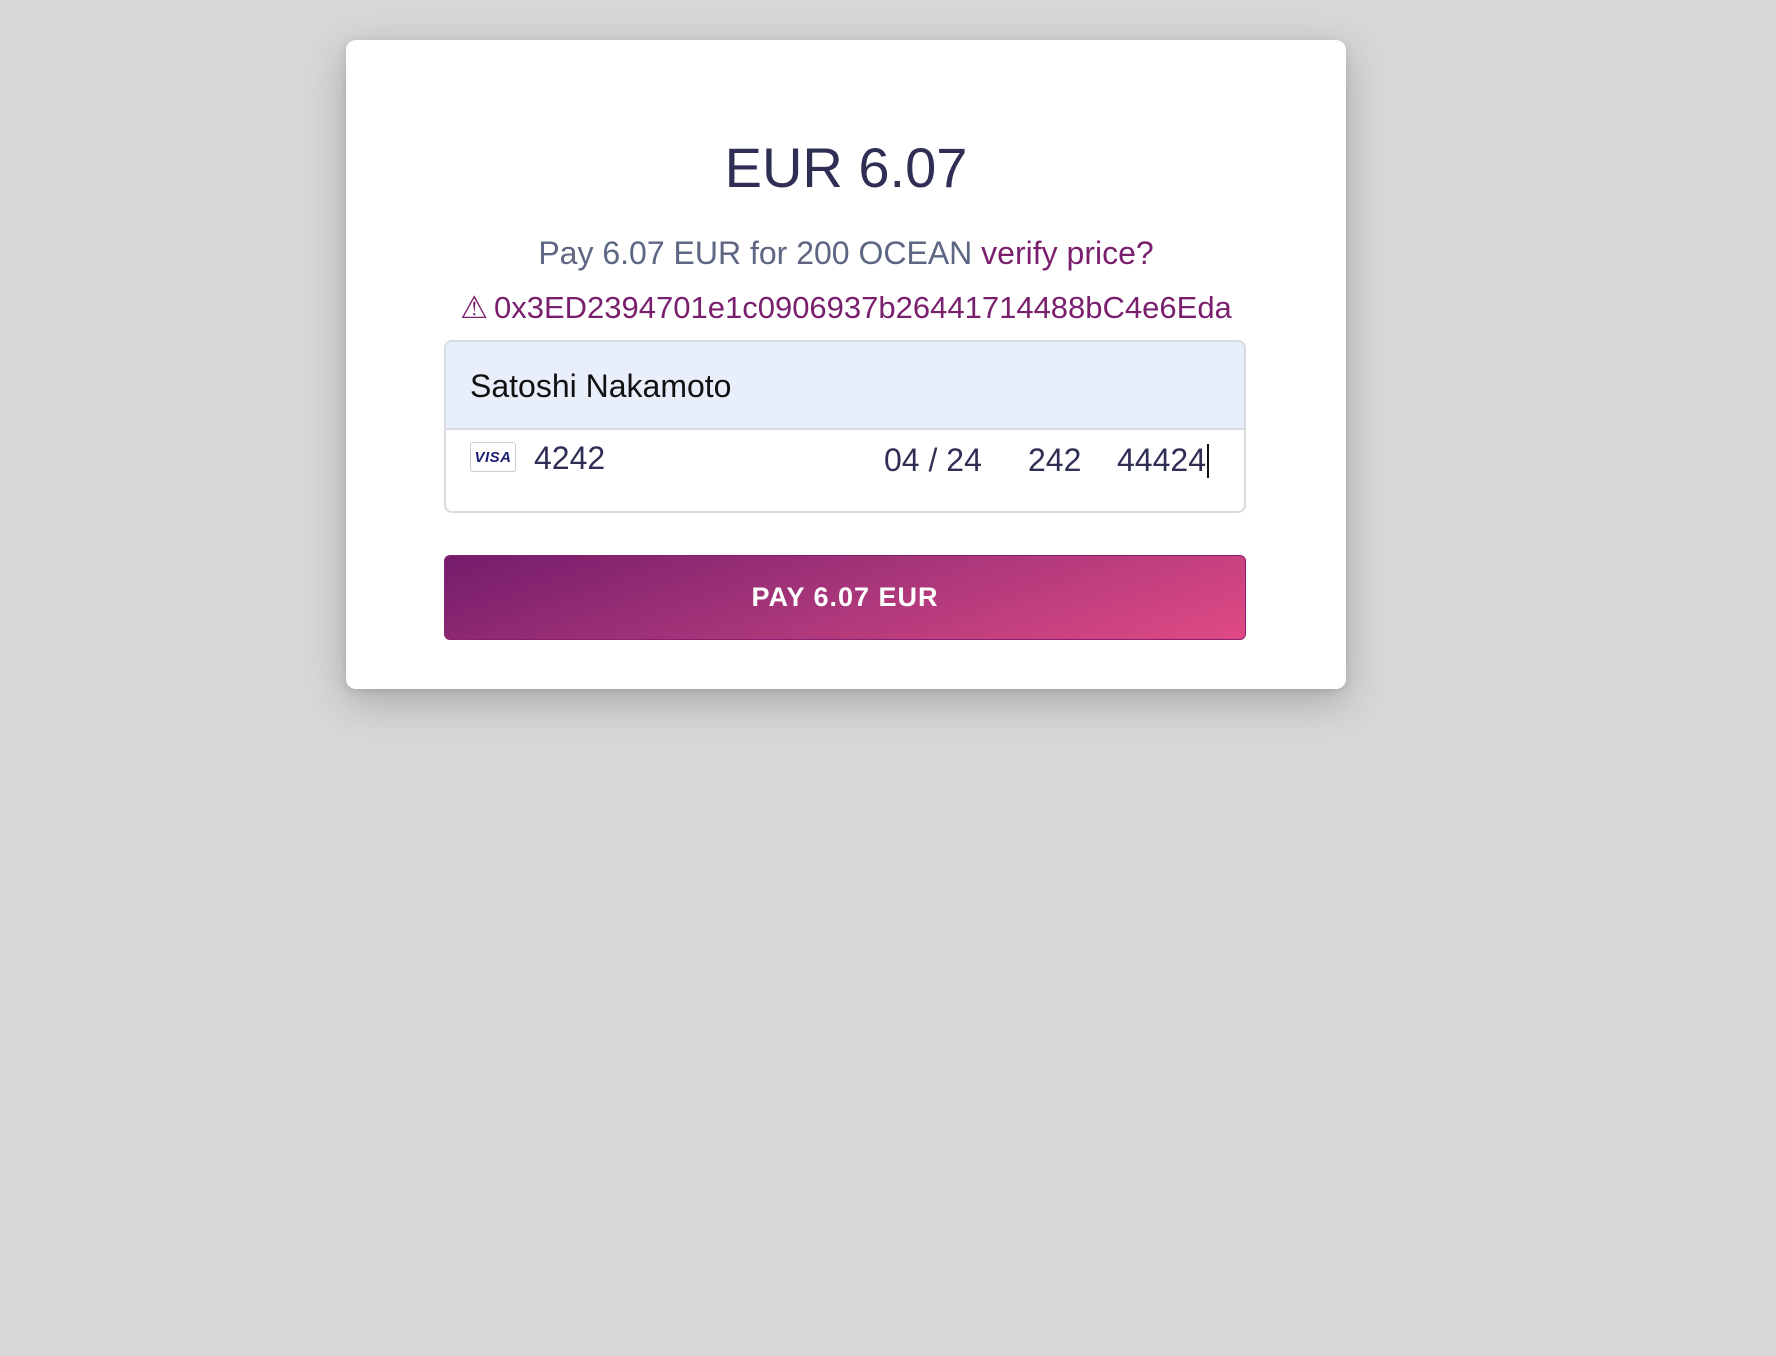 This screenshot has width=1776, height=1356. Describe the element at coordinates (601, 386) in the screenshot. I see `cardholder-name-value: Satoshi Nakamoto` at that location.